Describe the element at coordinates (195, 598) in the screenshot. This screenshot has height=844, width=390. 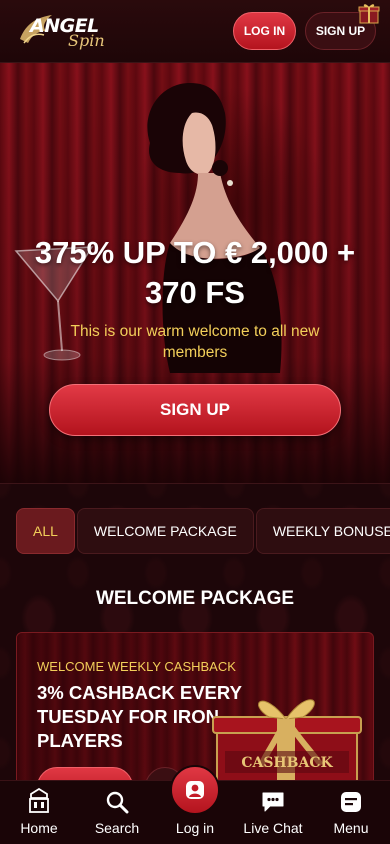
I see `section-title: WELCOME PACKAGE` at that location.